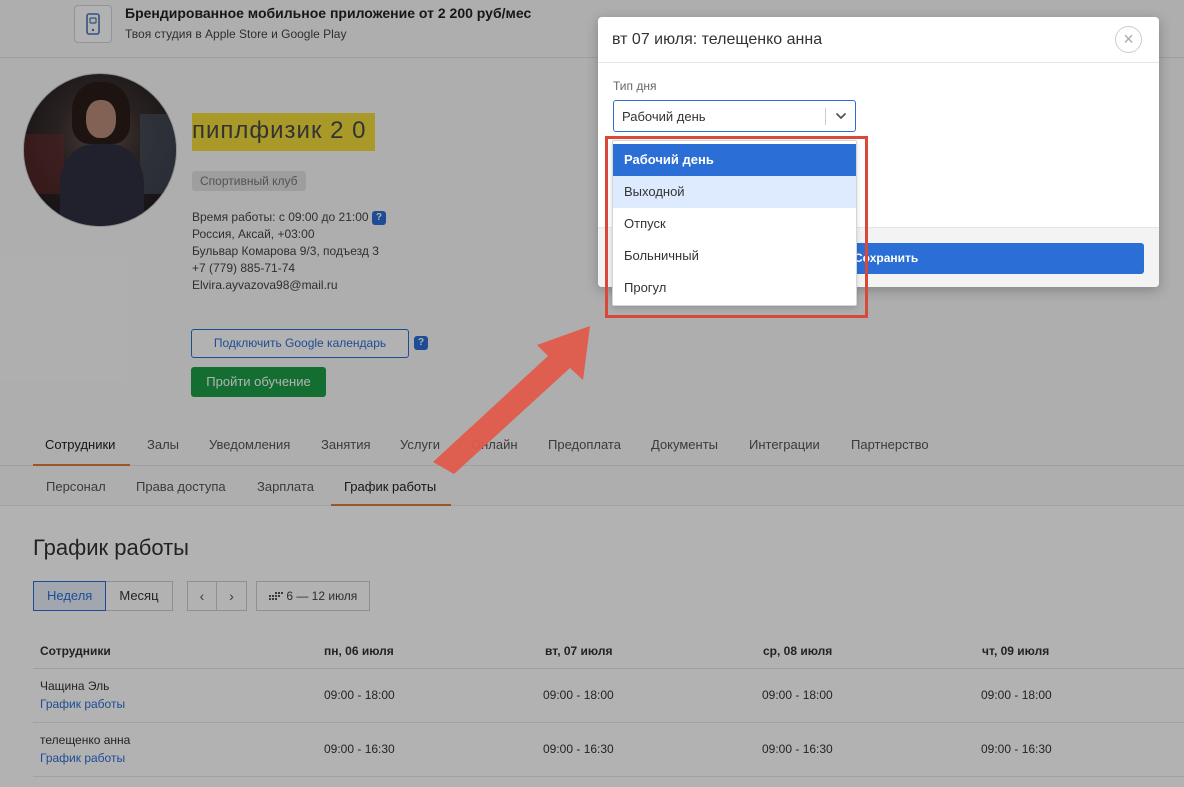 This screenshot has width=1184, height=787. What do you see at coordinates (664, 116) in the screenshot?
I see `day-type-value: Рабочий день` at bounding box center [664, 116].